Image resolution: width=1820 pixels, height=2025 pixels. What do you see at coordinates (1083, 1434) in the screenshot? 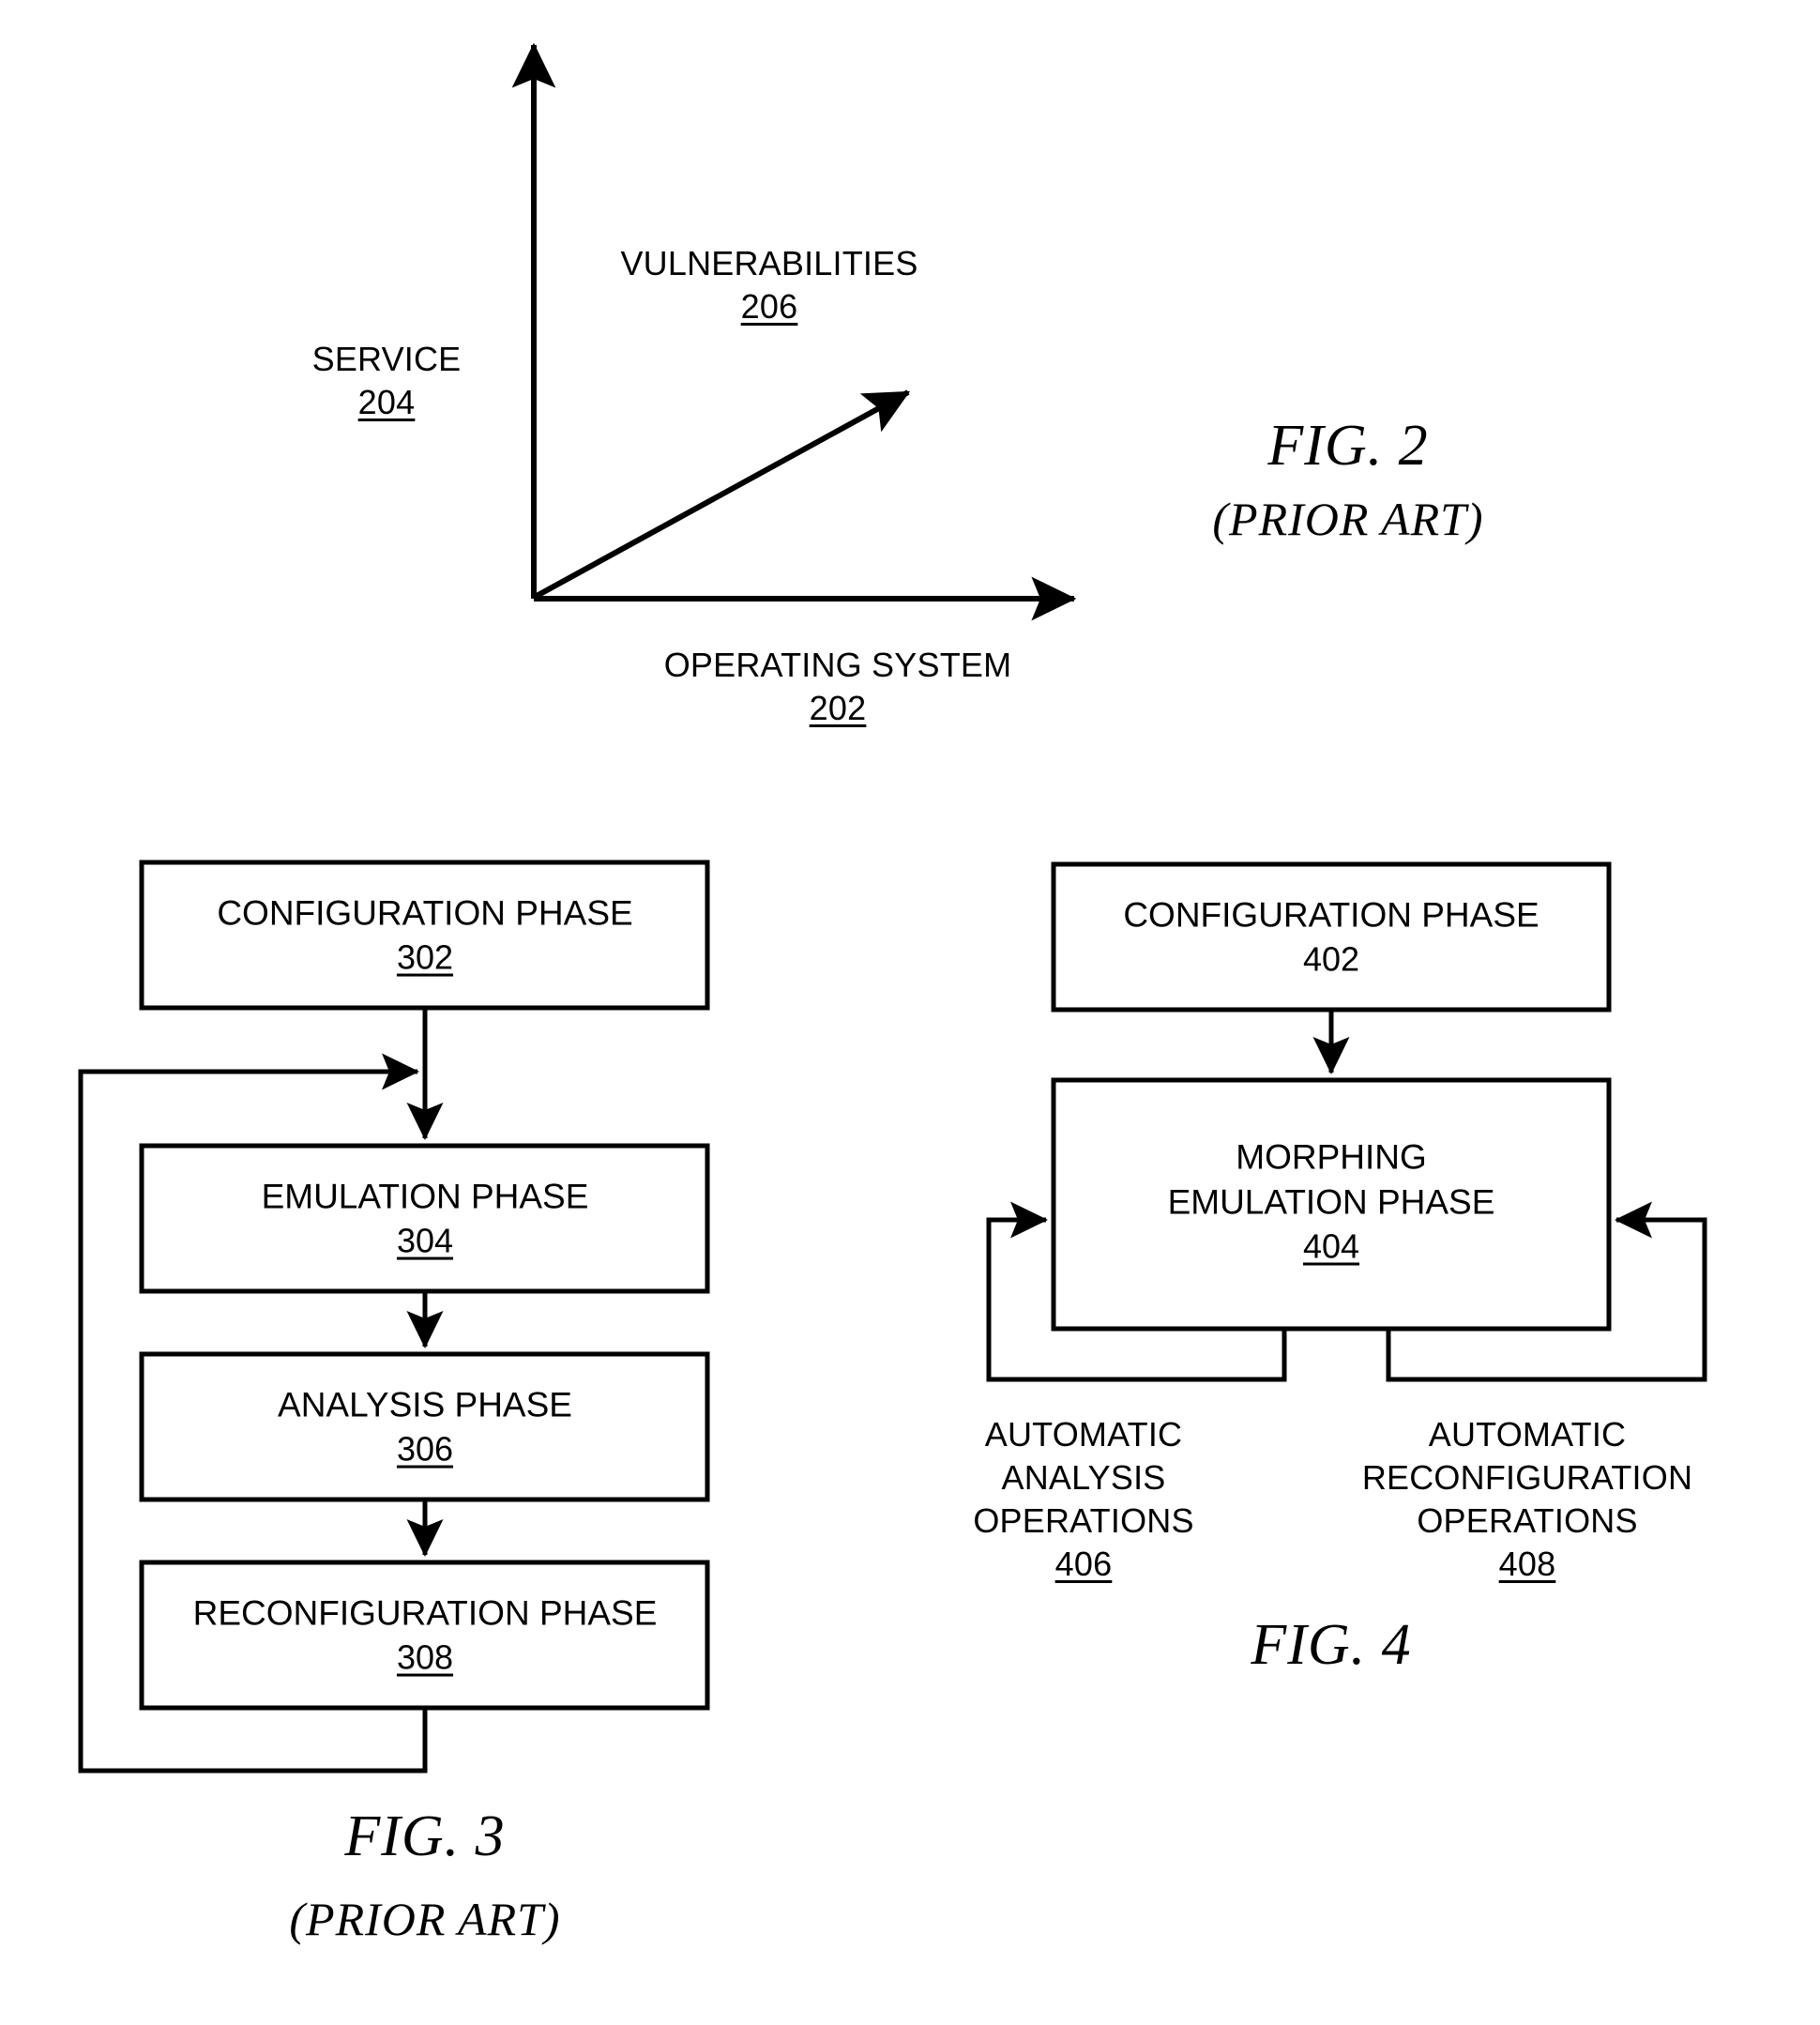
I see `fig4-left-loop-line1: AUTOMATIC` at bounding box center [1083, 1434].